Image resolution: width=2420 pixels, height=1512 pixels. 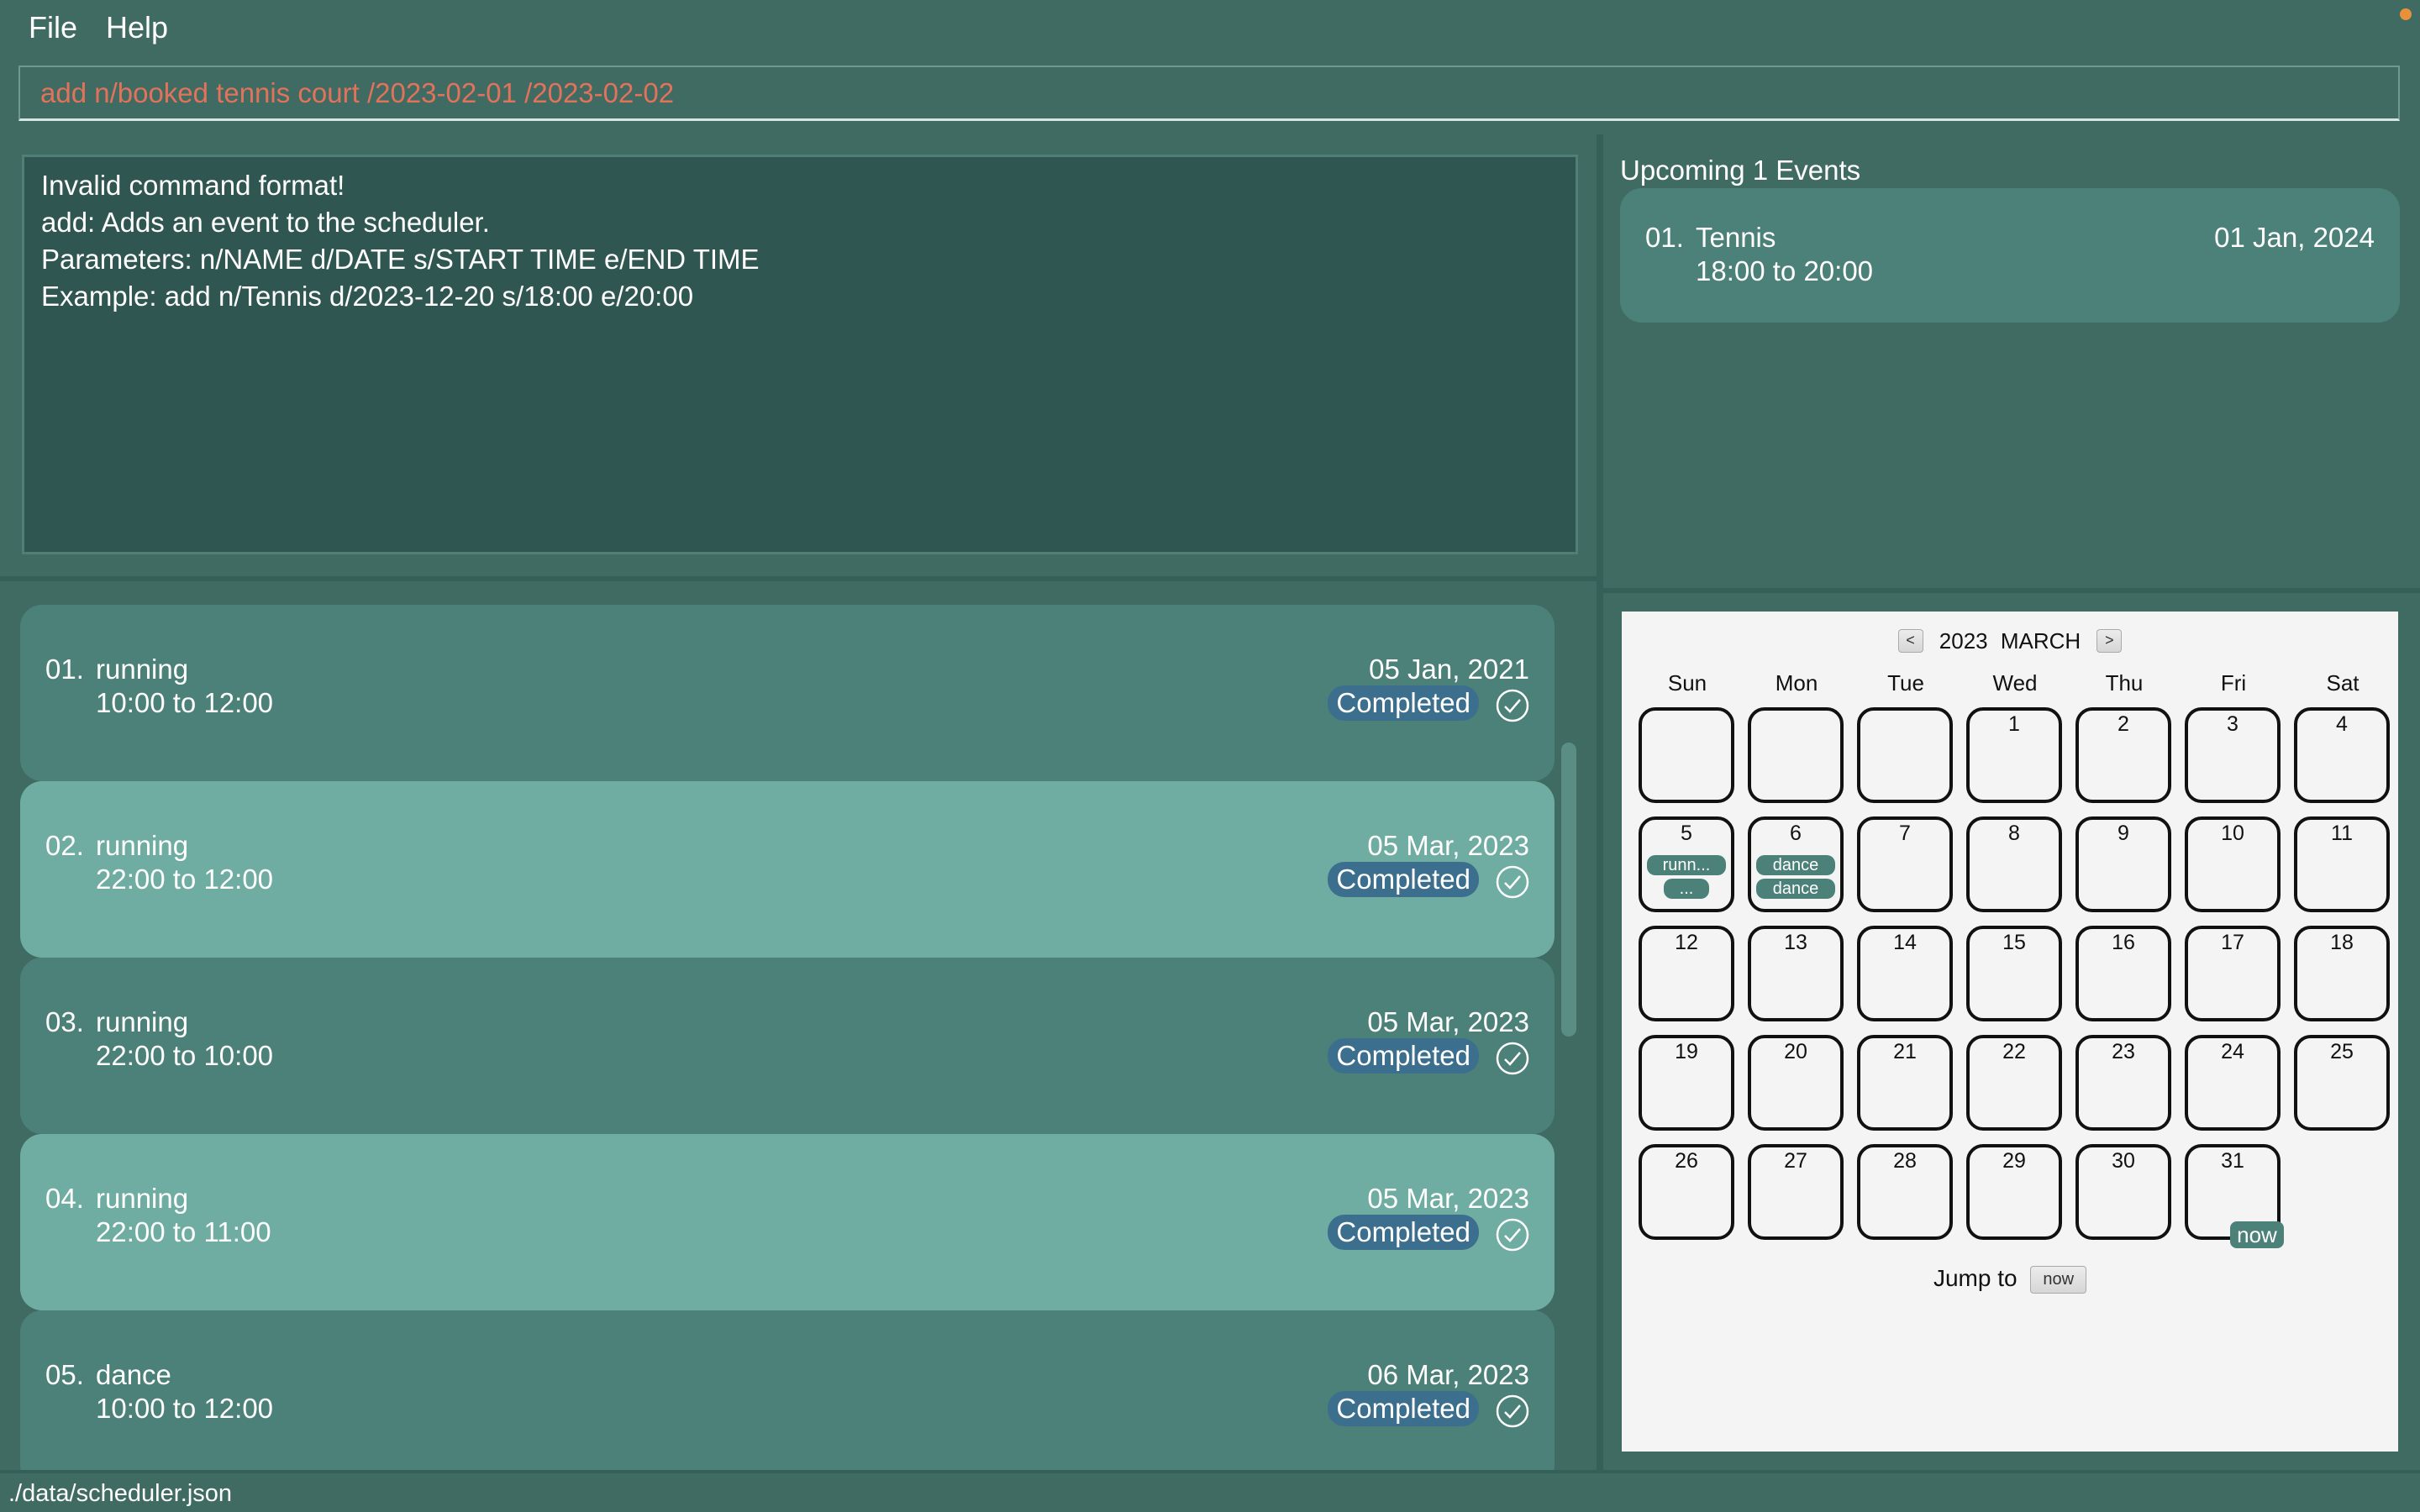 I want to click on calendar-day: 17, so click(x=2233, y=973).